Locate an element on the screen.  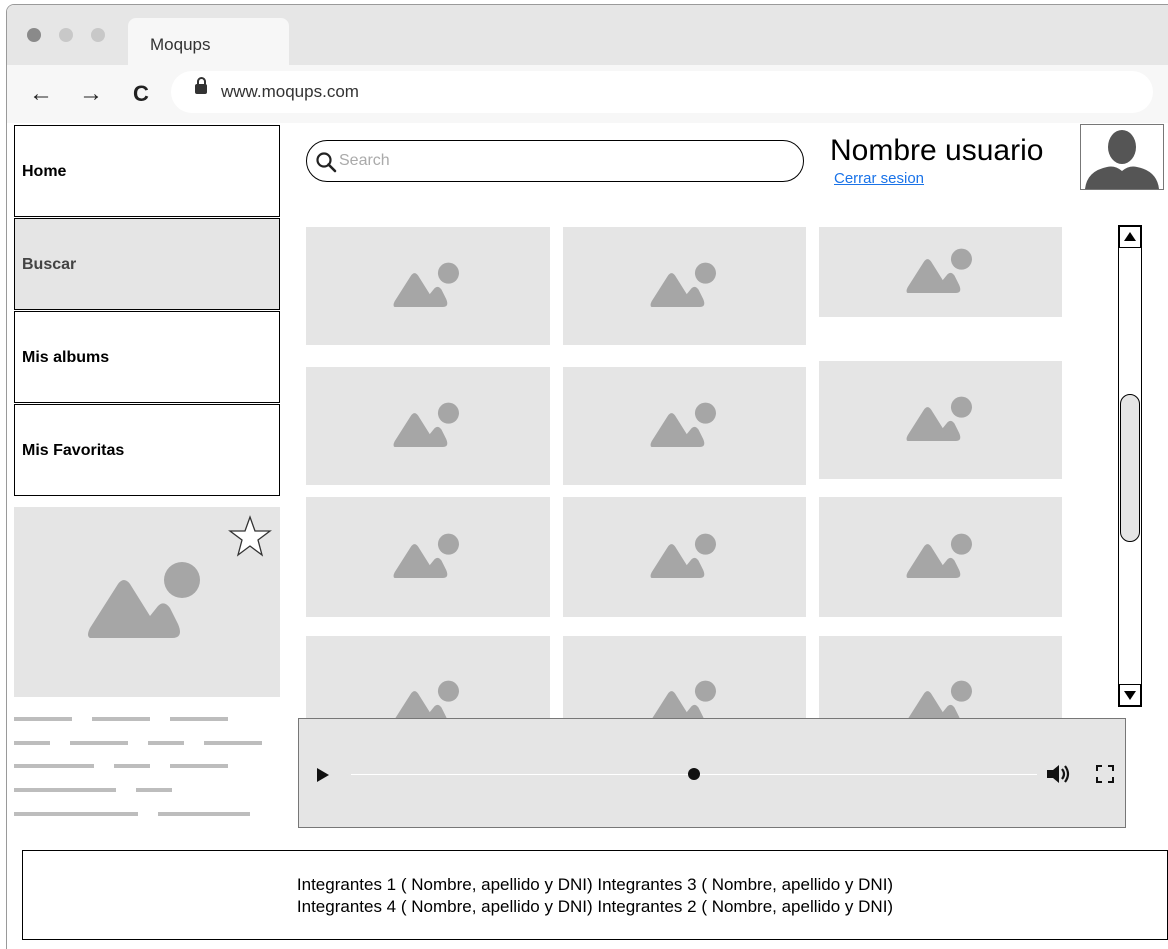
avatar is located at coordinates (1122, 157).